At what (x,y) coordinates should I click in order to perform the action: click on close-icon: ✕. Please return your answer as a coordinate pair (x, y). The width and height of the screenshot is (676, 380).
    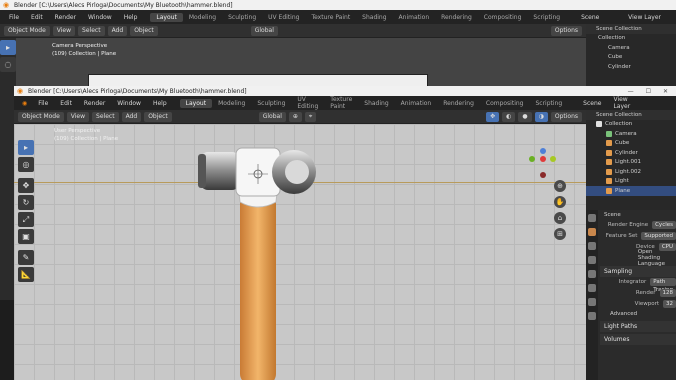
    Looking at the image, I should click on (665, 91).